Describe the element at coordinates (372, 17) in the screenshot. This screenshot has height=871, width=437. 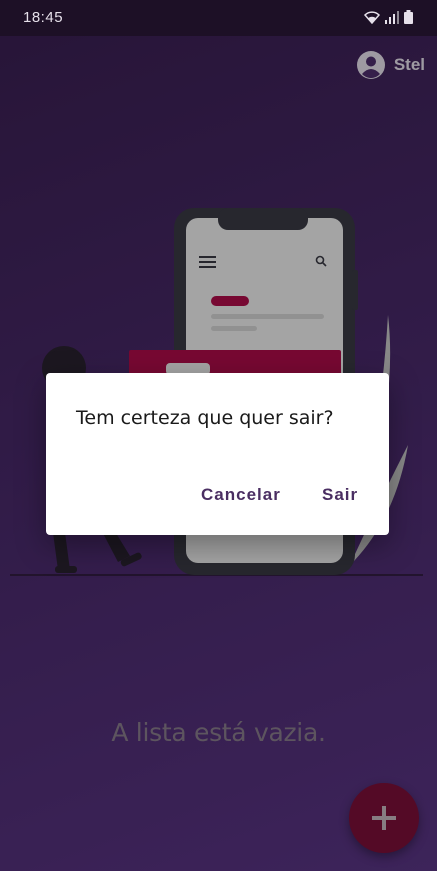
I see `wifi-icon` at that location.